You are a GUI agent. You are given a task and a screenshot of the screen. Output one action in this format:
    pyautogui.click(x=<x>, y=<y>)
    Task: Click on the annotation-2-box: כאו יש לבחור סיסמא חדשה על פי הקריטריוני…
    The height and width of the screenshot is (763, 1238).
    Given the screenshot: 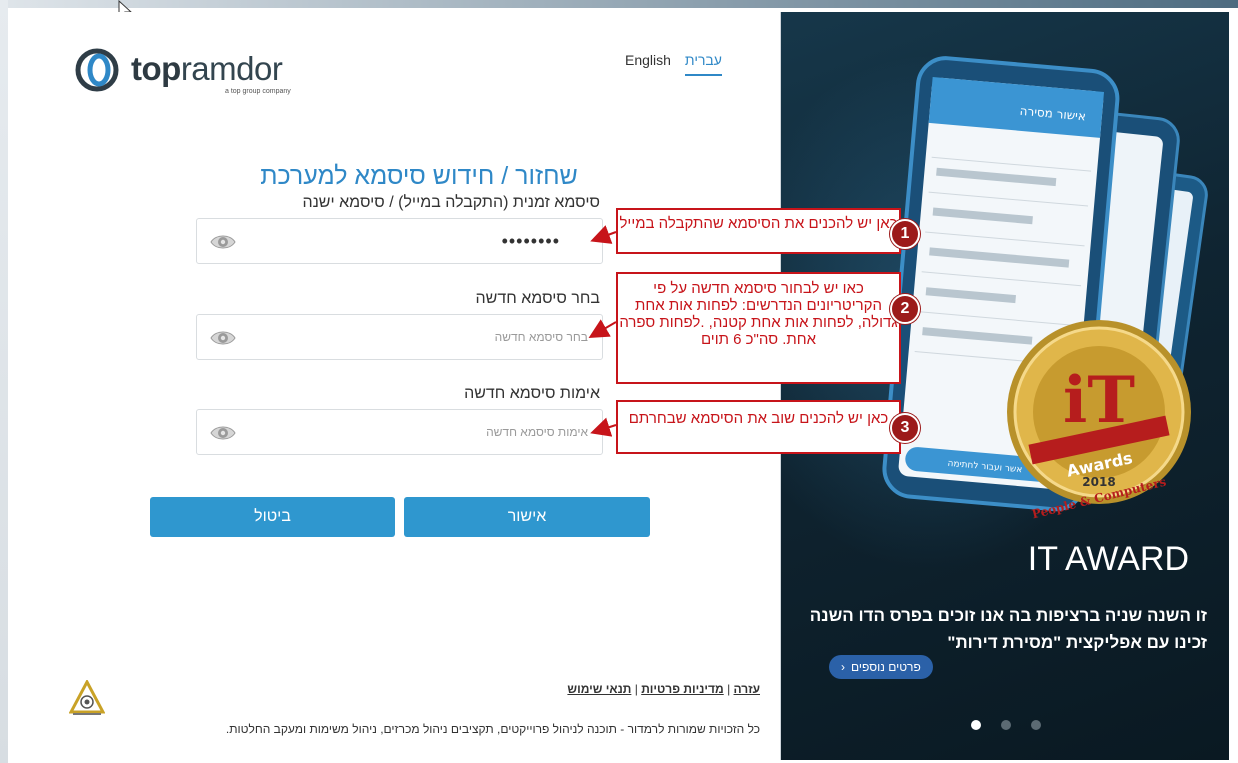 What is the action you would take?
    pyautogui.click(x=758, y=328)
    